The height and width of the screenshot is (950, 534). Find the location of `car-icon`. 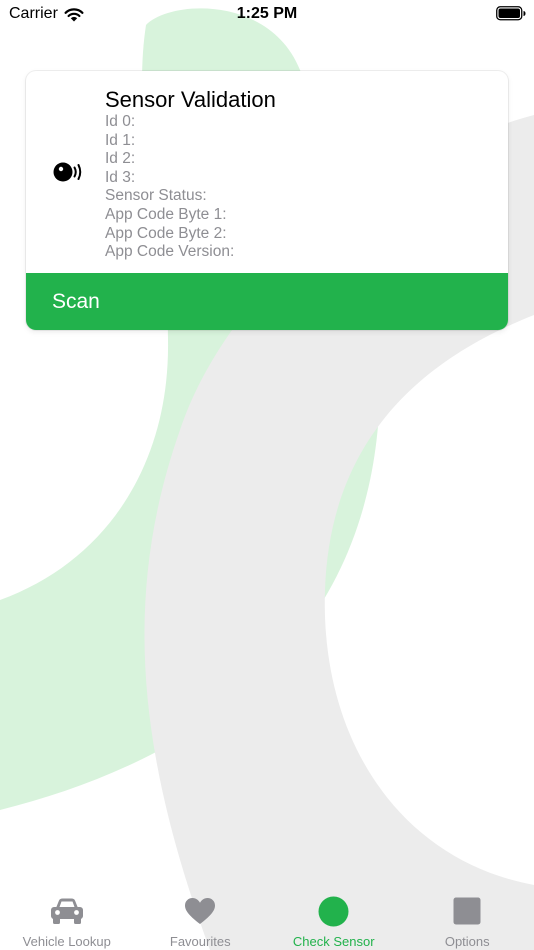

car-icon is located at coordinates (66, 911).